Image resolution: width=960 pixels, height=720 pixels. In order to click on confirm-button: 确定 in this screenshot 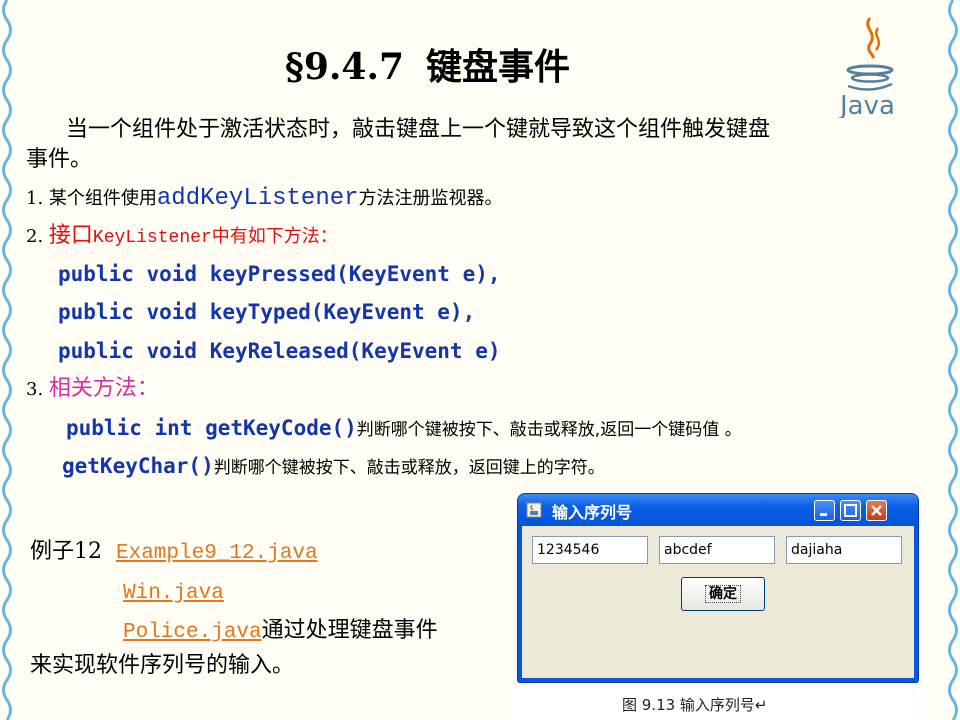, I will do `click(723, 594)`.